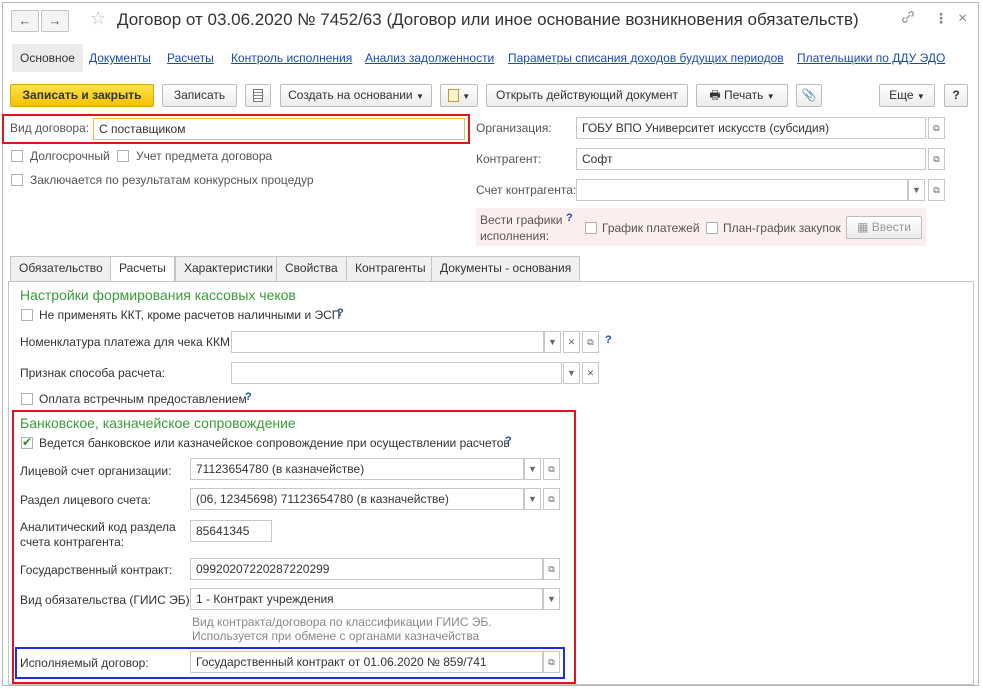  I want to click on no-kkt-checkbox, so click(27, 315).